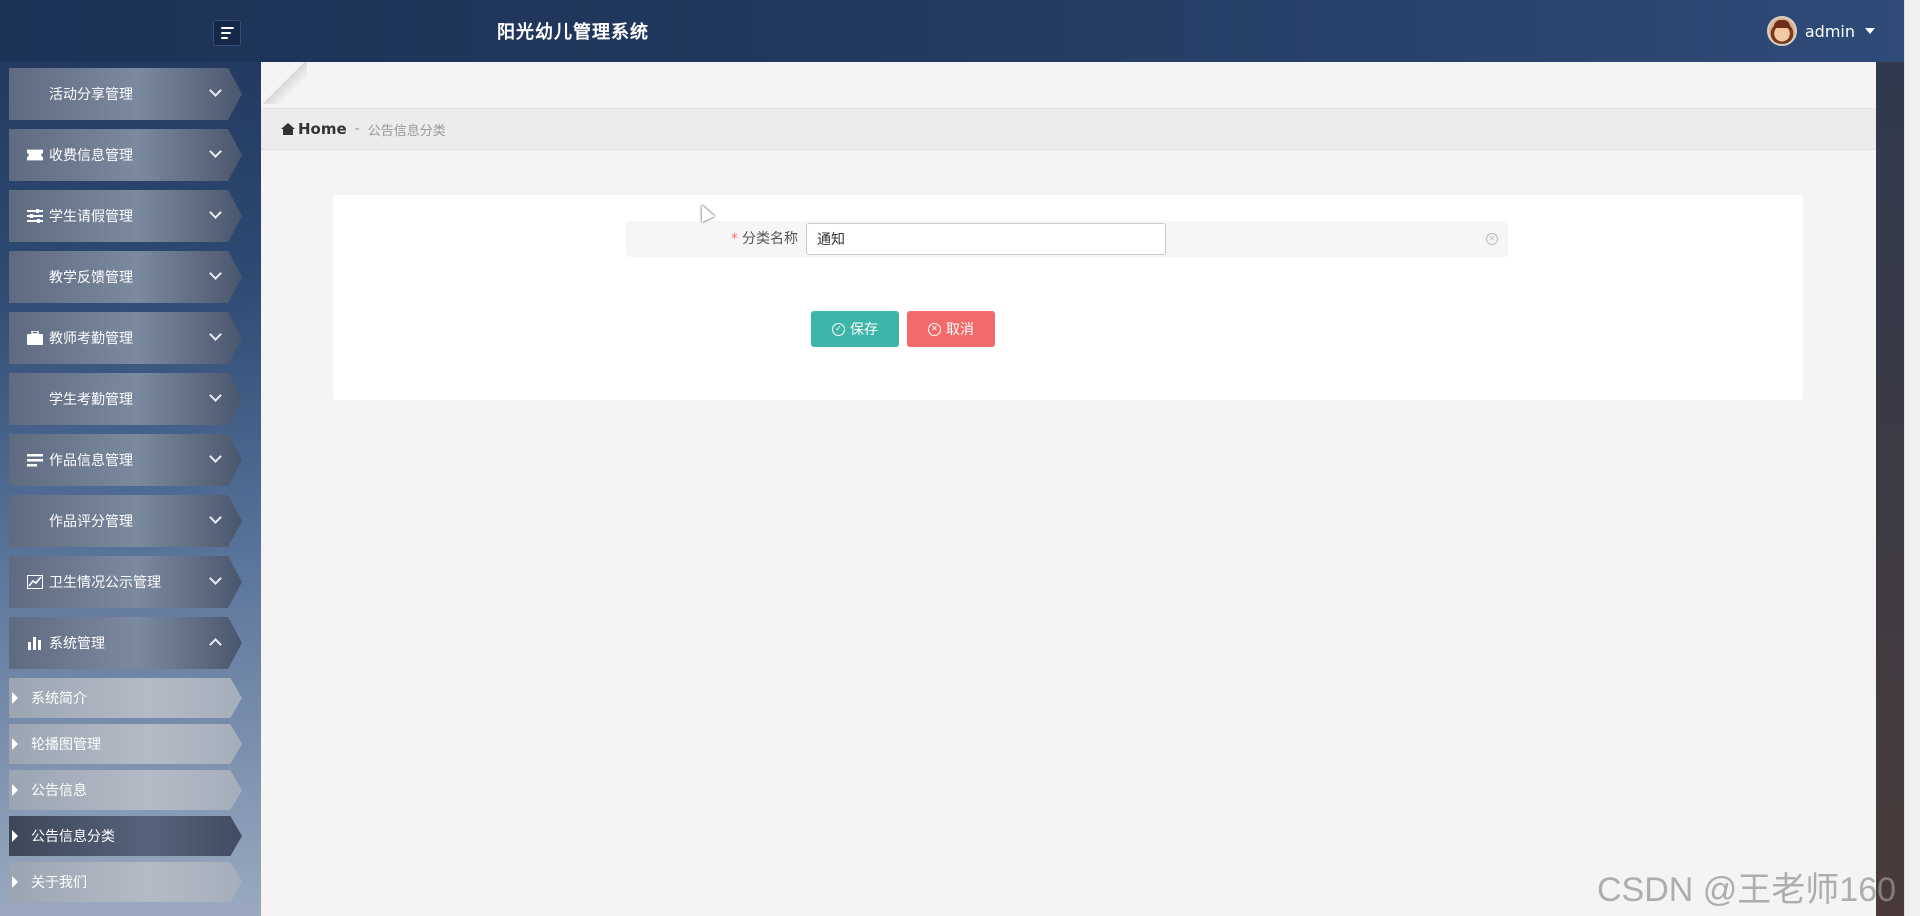  I want to click on field-label-text: 分类名称, so click(770, 239).